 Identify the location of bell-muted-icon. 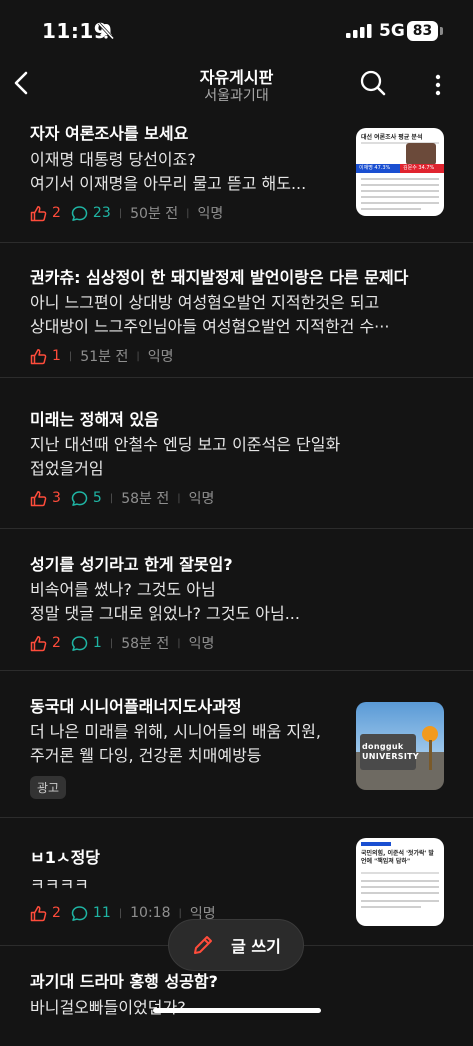
(106, 31).